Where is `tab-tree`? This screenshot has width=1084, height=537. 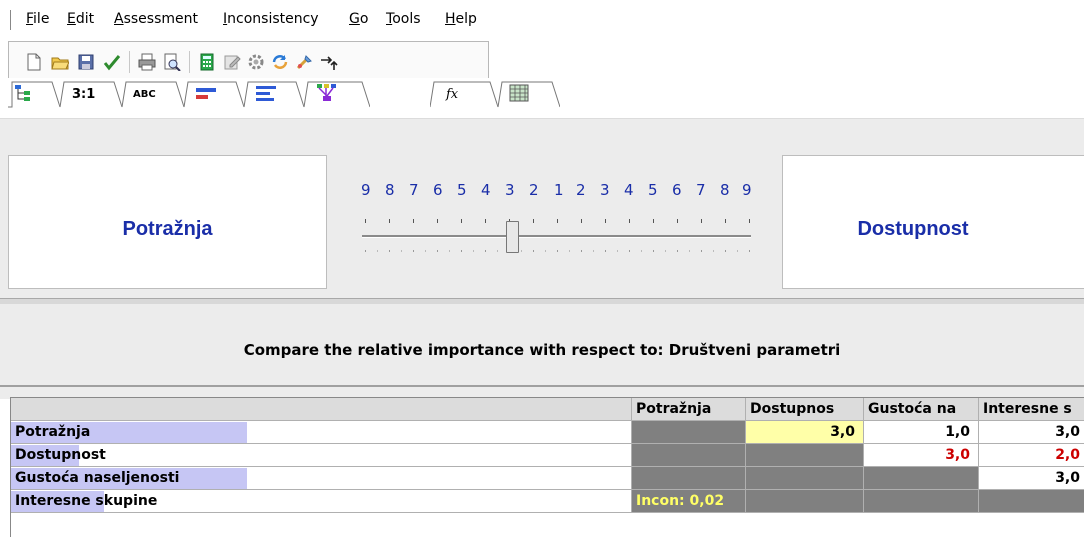
tab-tree is located at coordinates (34, 94).